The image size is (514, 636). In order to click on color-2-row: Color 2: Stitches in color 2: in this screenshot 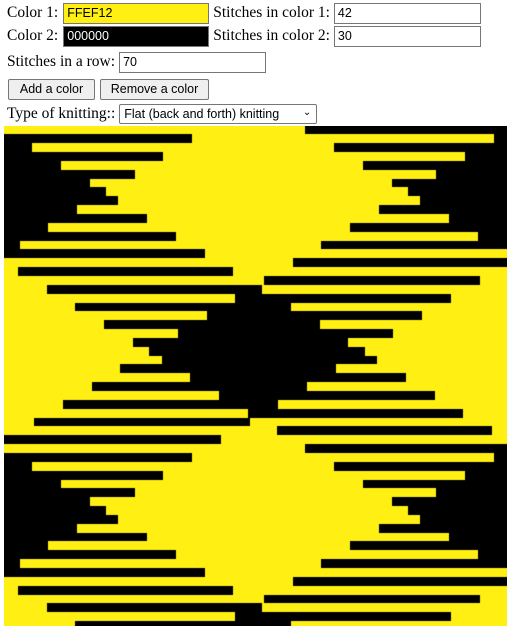, I will do `click(244, 36)`.